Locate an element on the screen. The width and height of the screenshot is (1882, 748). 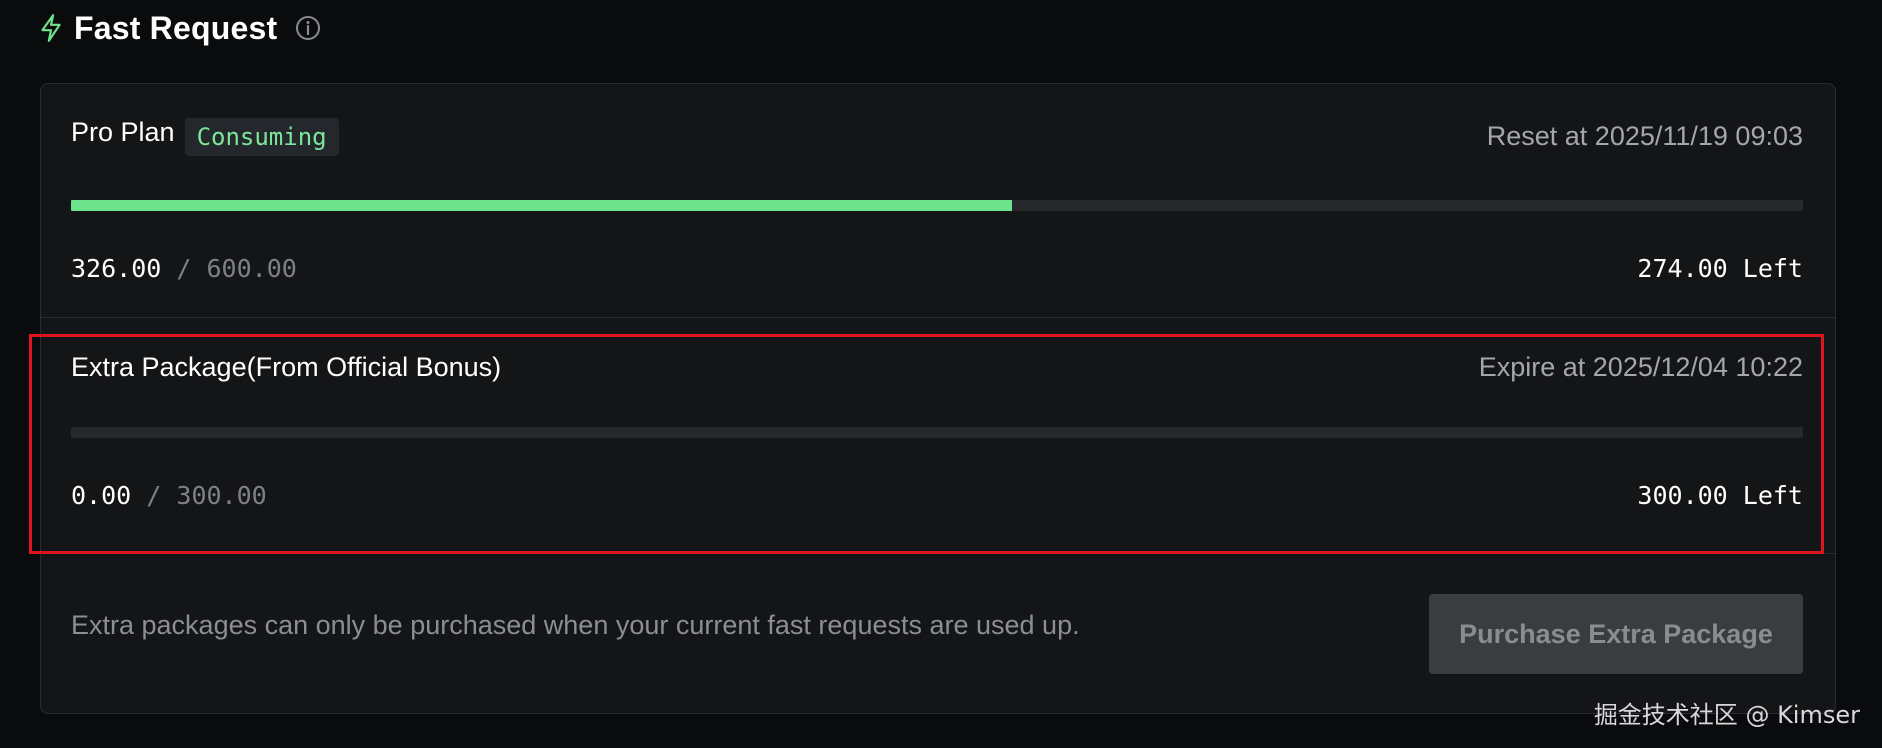
page-title: Fast Request is located at coordinates (176, 27).